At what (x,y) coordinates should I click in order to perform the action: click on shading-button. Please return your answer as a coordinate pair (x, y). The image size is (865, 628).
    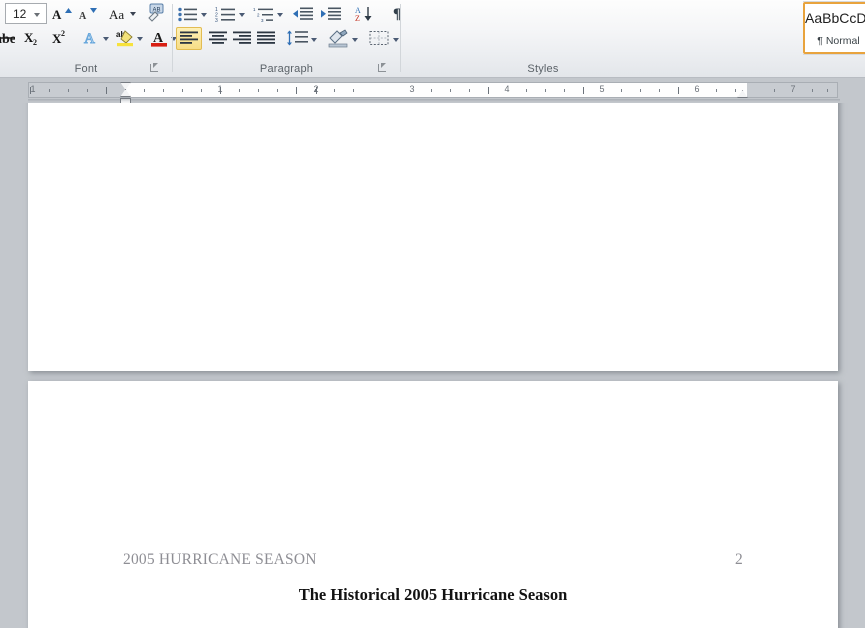
    Looking at the image, I should click on (338, 38).